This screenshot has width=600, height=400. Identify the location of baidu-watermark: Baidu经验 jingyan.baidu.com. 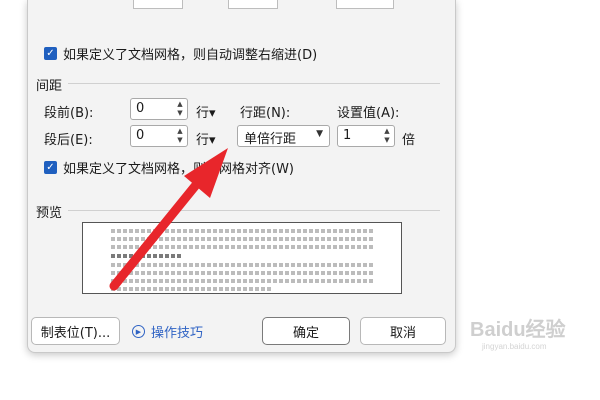
(518, 334).